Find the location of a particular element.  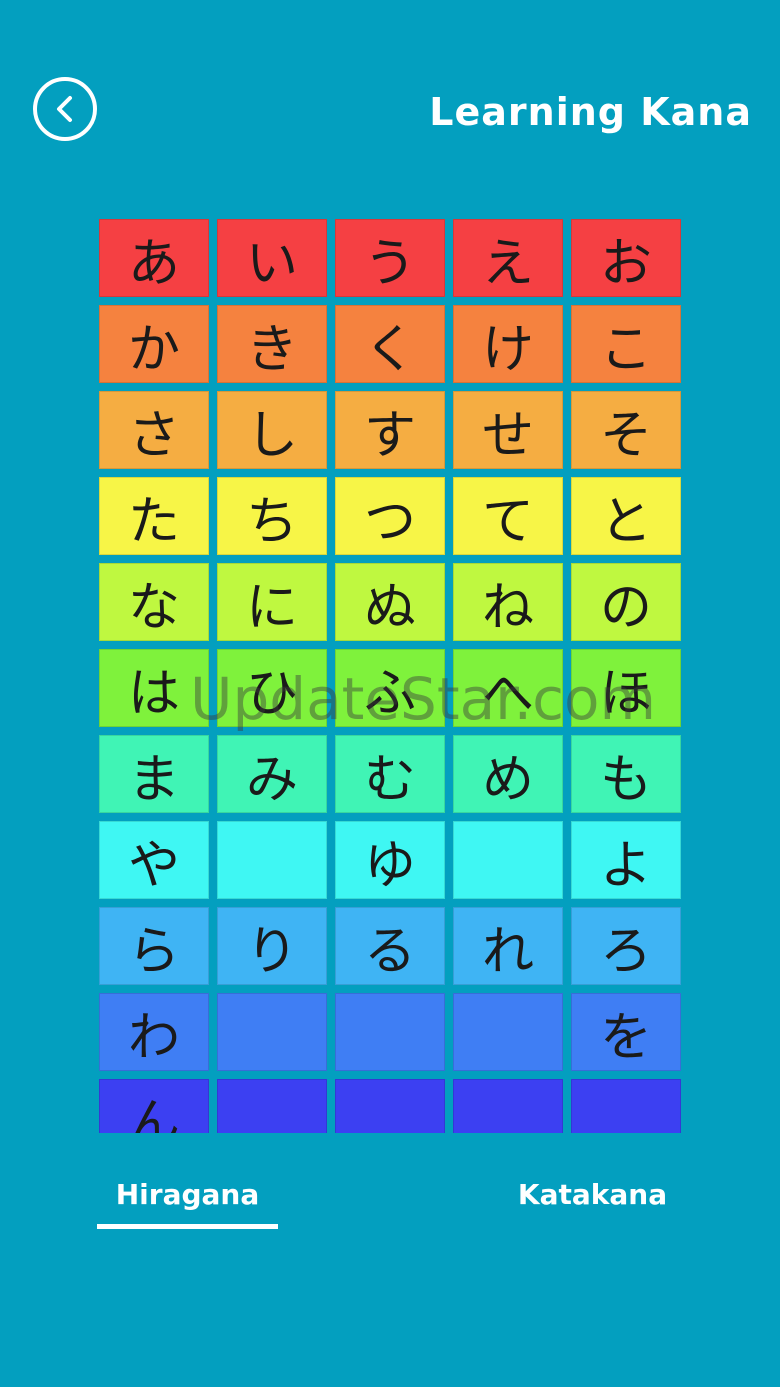

back-button is located at coordinates (65, 109).